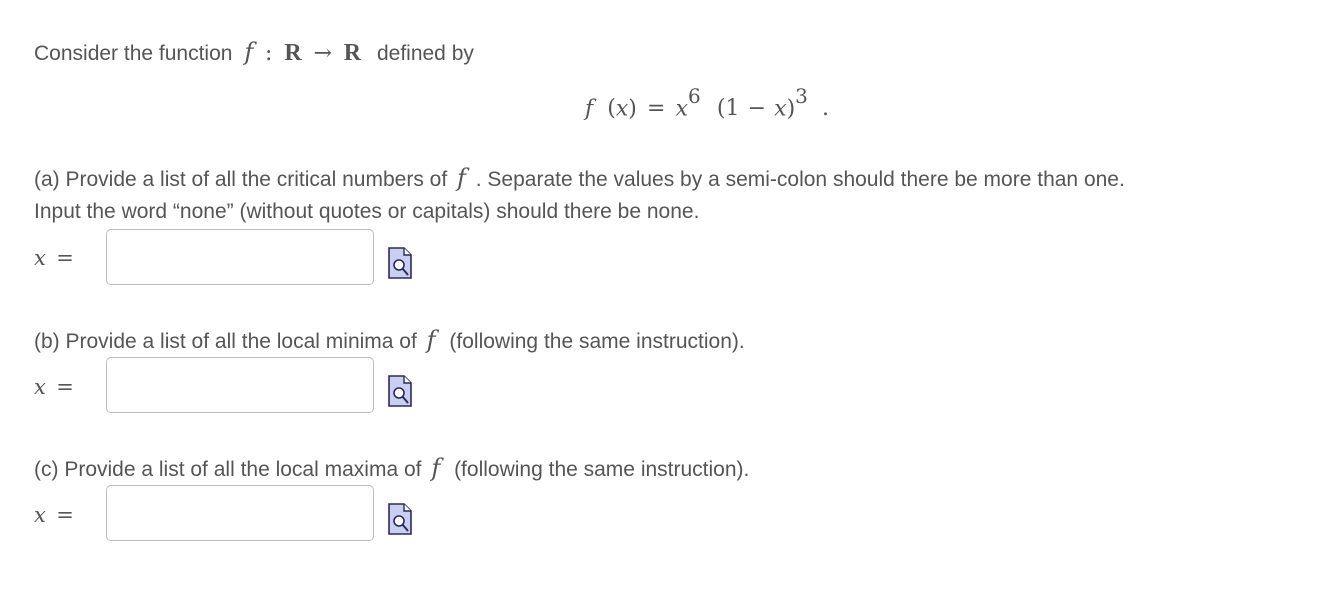 The image size is (1341, 616). Describe the element at coordinates (54, 515) in the screenshot. I see `part-c-label: x =` at that location.